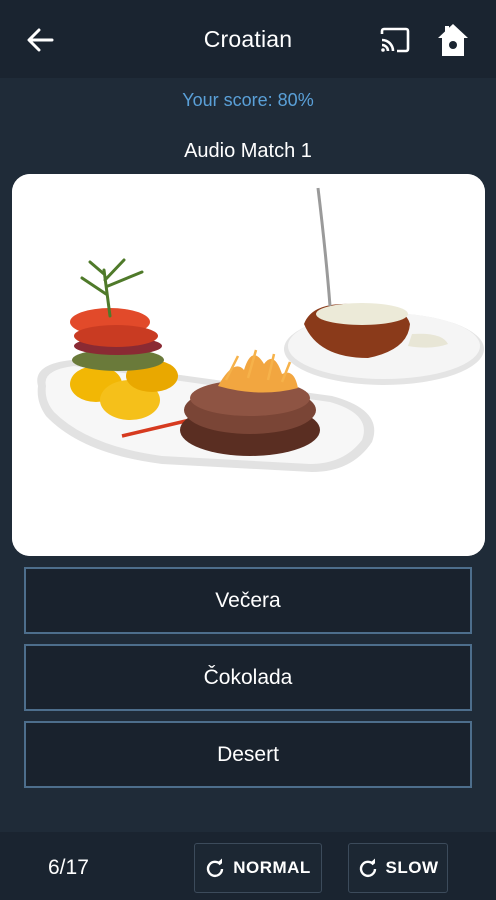  I want to click on page-title: Croatian, so click(248, 38).